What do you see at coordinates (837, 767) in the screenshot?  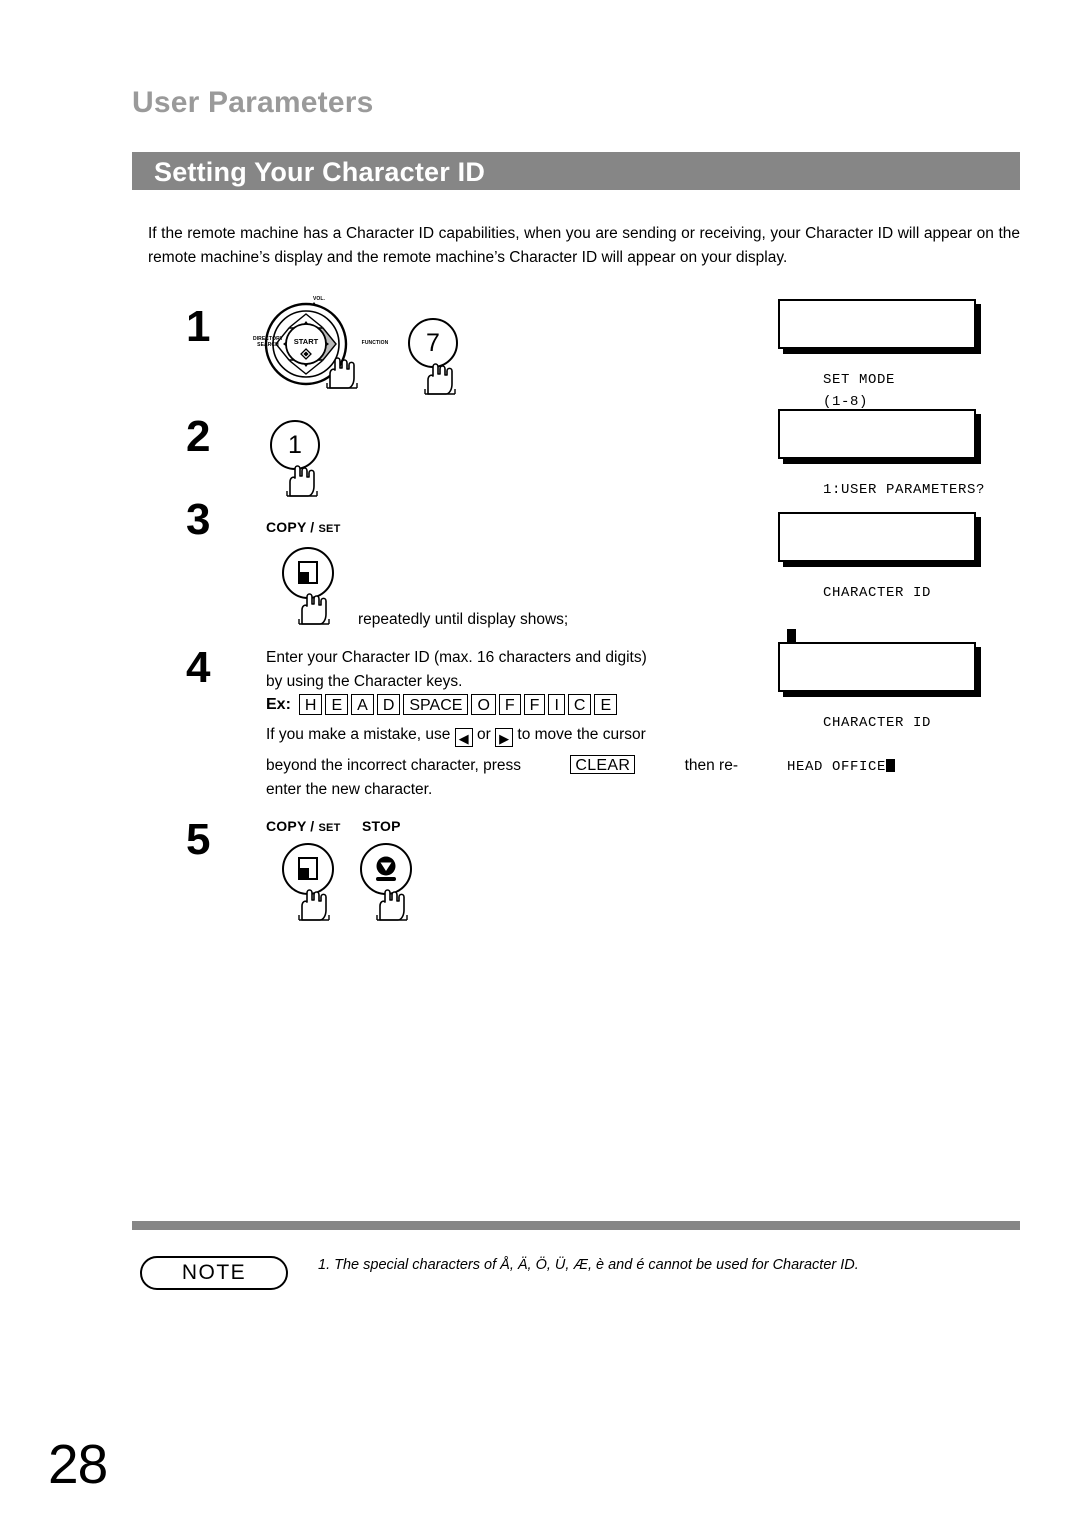 I see `lcd-line2-text: HEAD OFFICE` at bounding box center [837, 767].